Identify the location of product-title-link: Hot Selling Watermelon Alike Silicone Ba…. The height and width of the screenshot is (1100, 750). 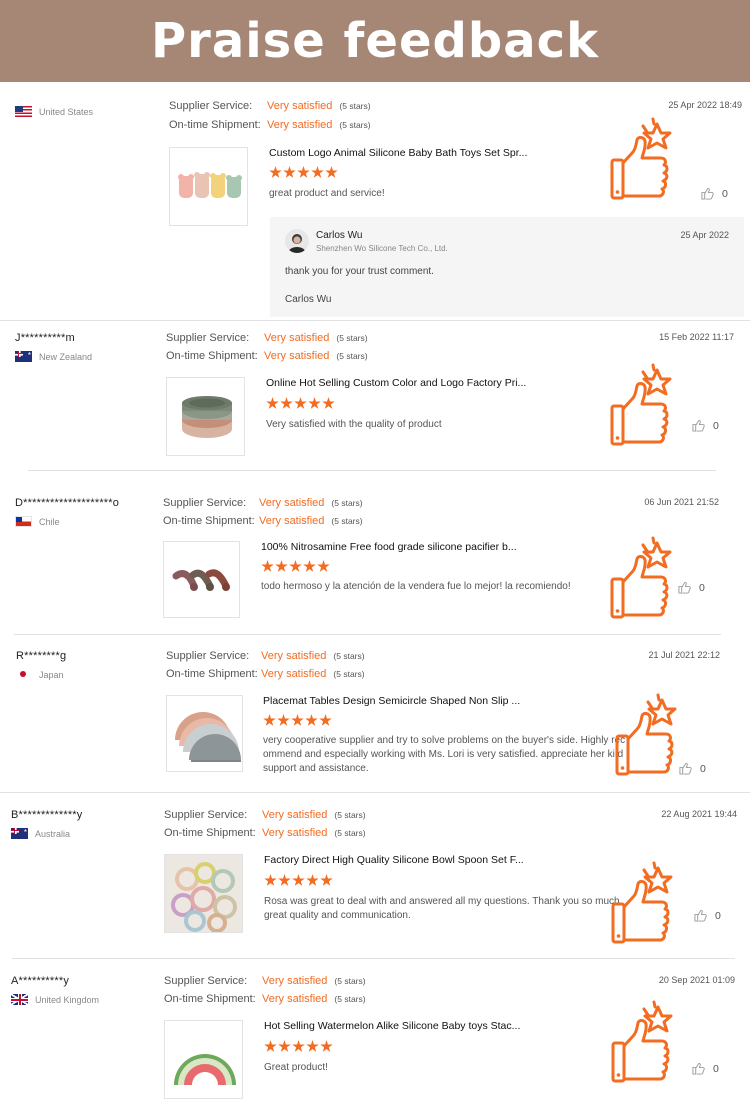
(392, 1026).